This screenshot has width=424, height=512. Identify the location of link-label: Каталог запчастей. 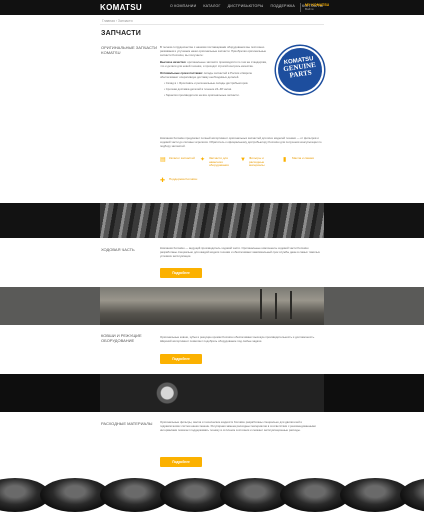
(182, 158).